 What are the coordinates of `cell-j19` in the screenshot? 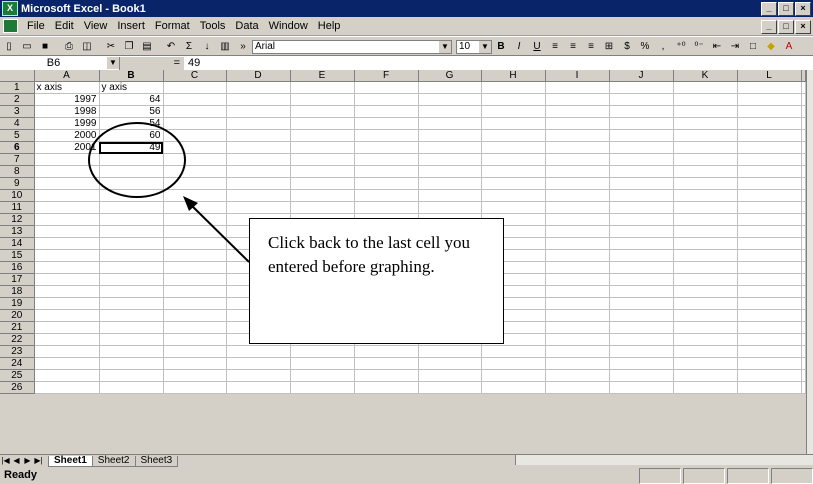 It's located at (641, 304).